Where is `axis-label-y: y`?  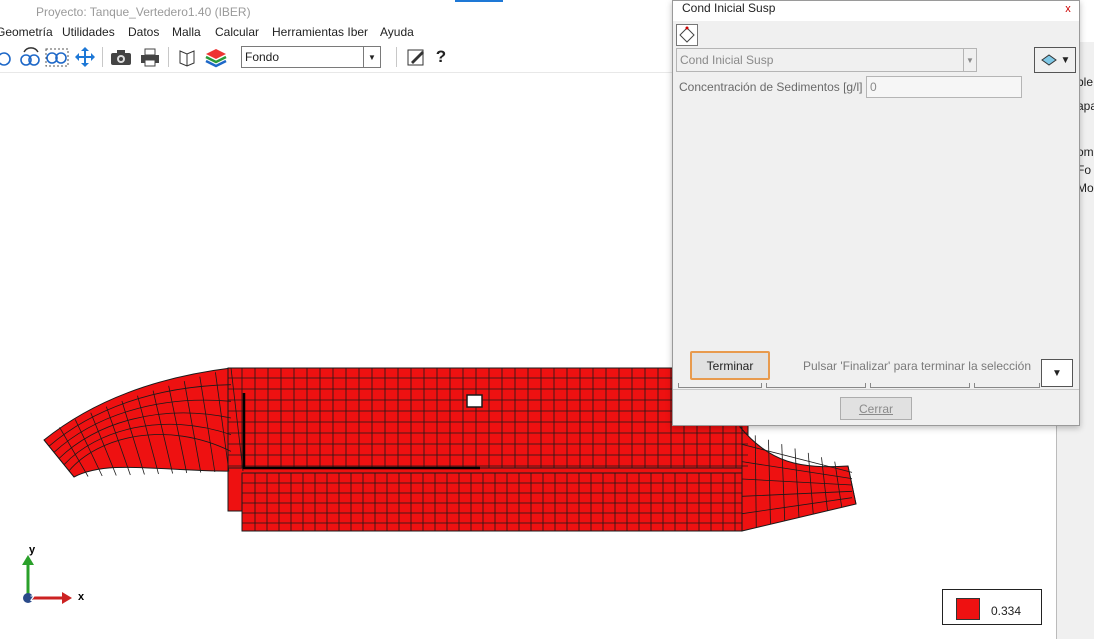 axis-label-y: y is located at coordinates (32, 550).